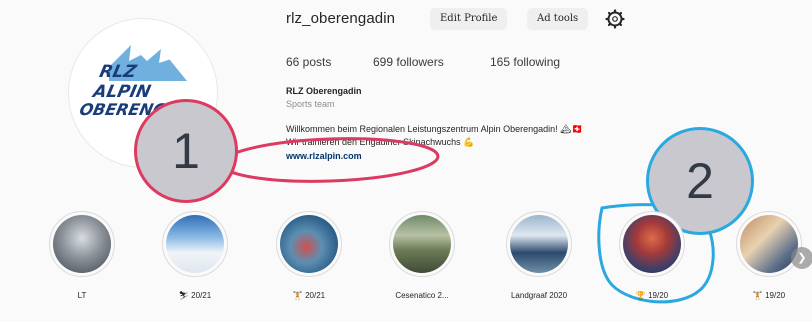 Image resolution: width=812 pixels, height=322 pixels. What do you see at coordinates (801, 258) in the screenshot?
I see `chevron-right-icon: ❯` at bounding box center [801, 258].